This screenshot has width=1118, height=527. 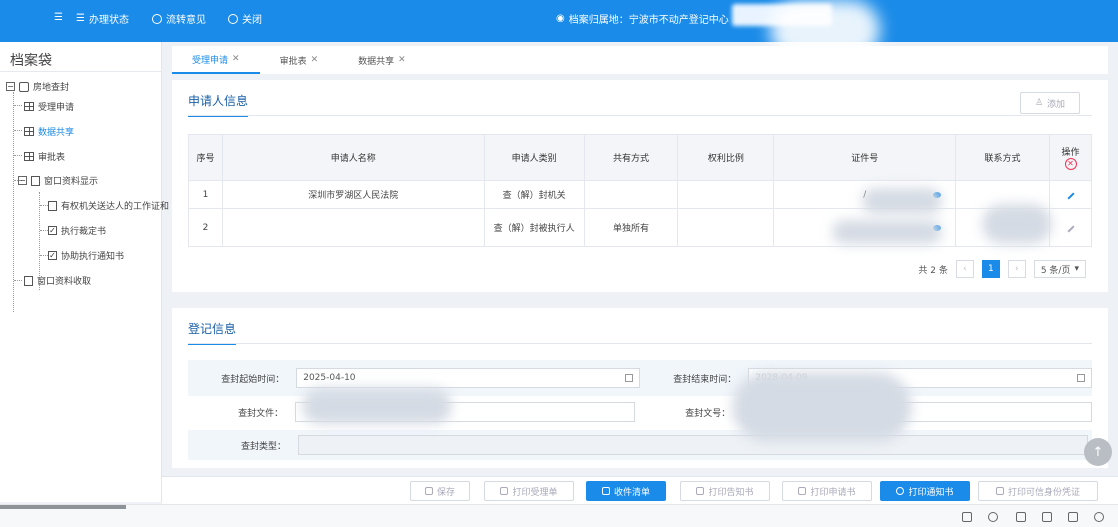 What do you see at coordinates (299, 60) in the screenshot?
I see `tab-approval: 审批表 ✕` at bounding box center [299, 60].